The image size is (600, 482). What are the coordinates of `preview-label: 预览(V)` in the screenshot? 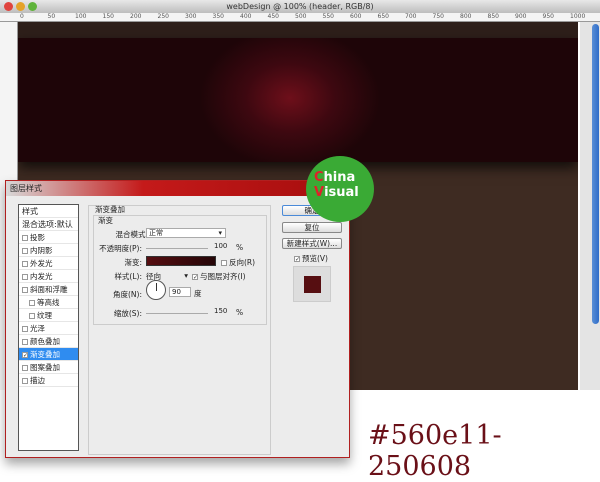 It's located at (315, 258).